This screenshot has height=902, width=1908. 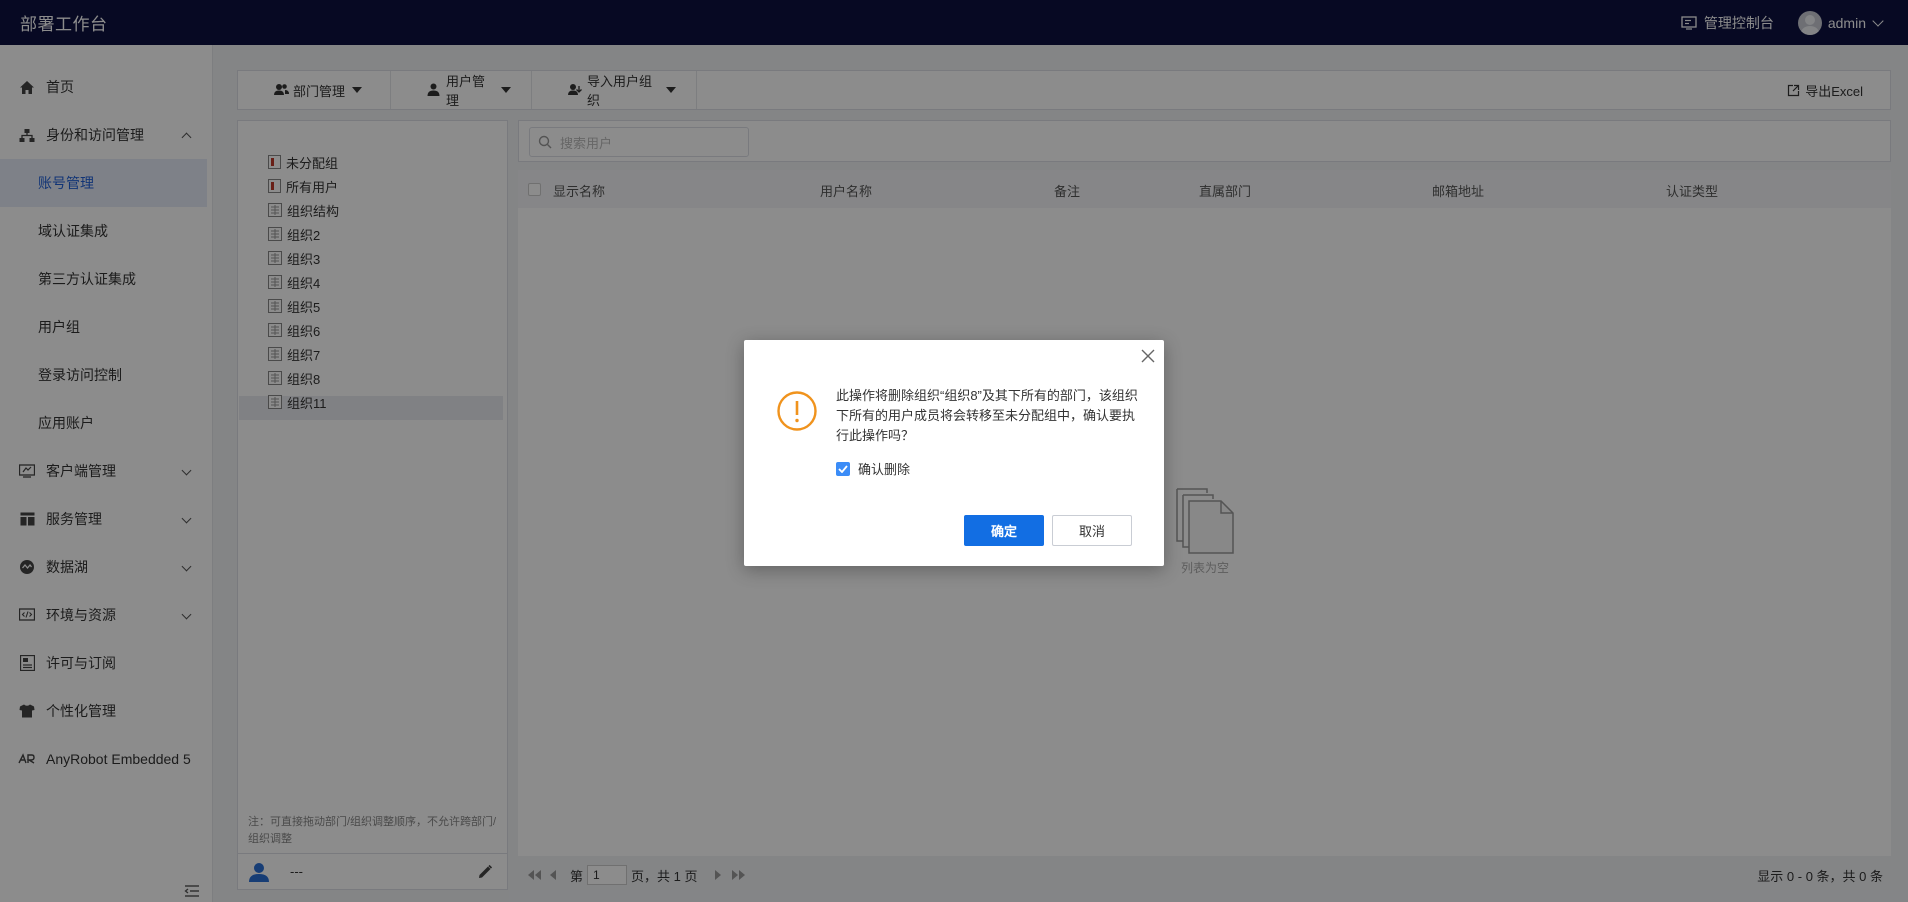 What do you see at coordinates (797, 411) in the screenshot?
I see `warning-icon` at bounding box center [797, 411].